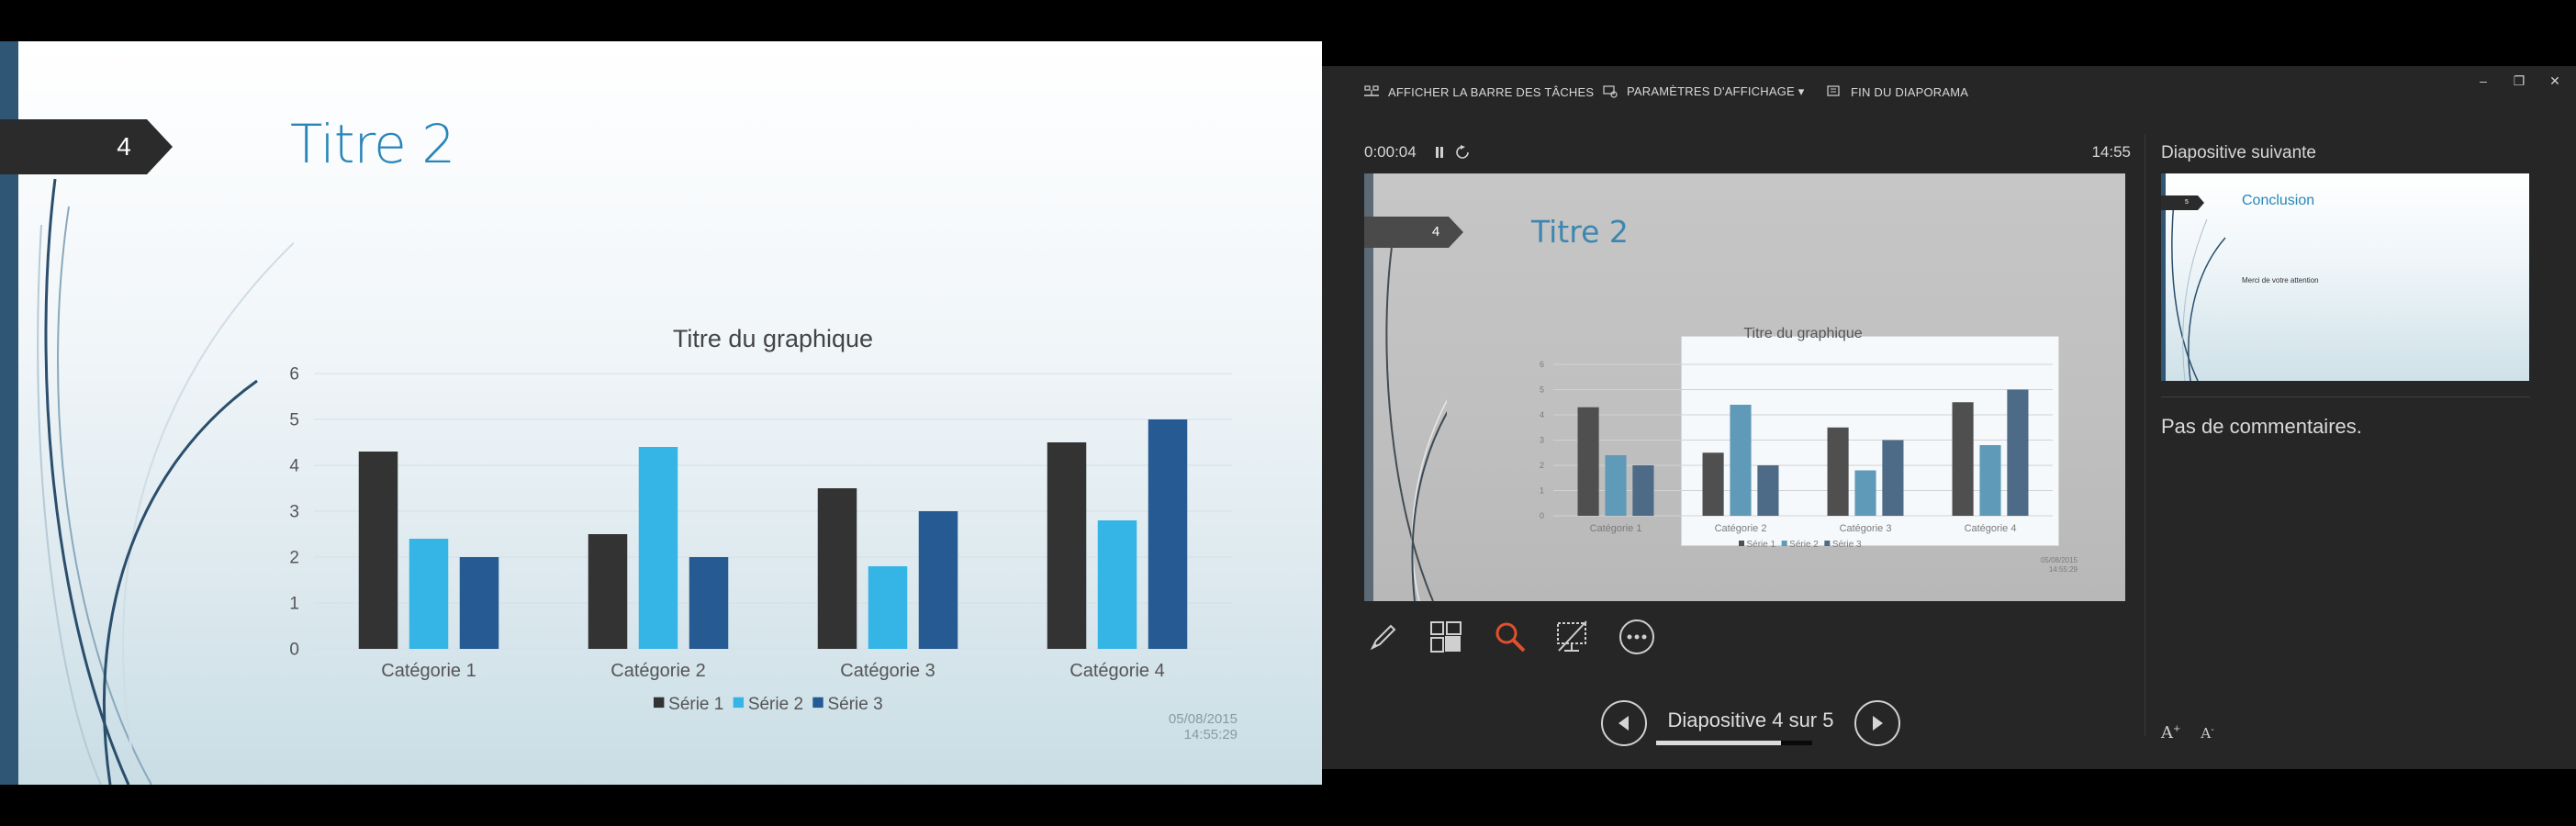  Describe the element at coordinates (2345, 396) in the screenshot. I see `notes-divider` at that location.